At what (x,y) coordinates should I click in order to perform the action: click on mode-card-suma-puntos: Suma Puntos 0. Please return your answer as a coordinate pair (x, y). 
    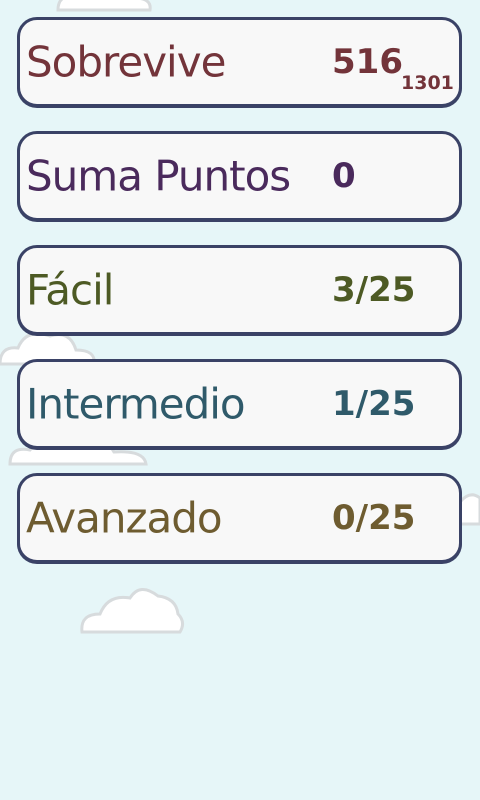
    Looking at the image, I should click on (239, 176).